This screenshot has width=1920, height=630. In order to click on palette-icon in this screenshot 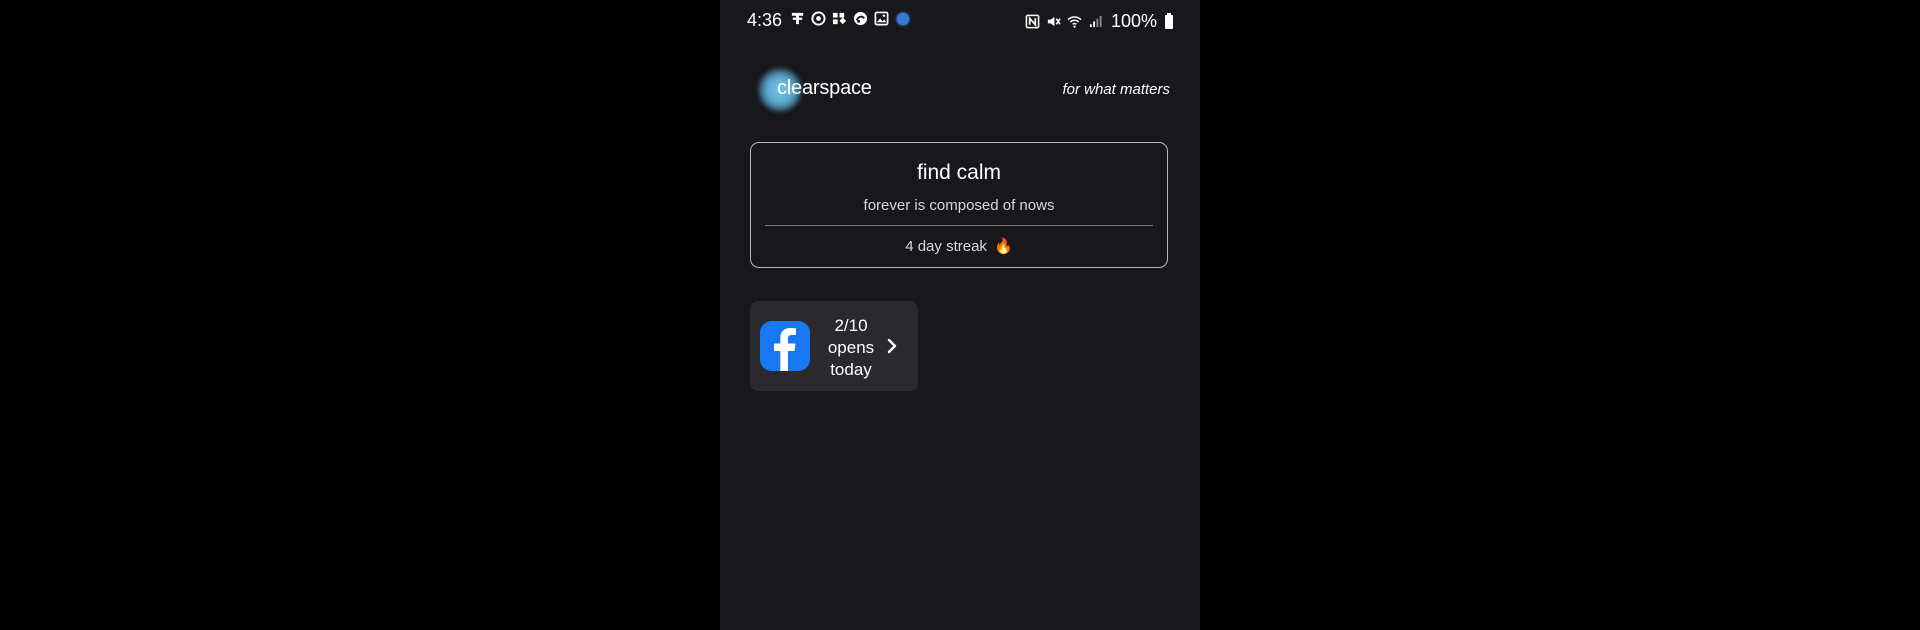, I will do `click(860, 18)`.